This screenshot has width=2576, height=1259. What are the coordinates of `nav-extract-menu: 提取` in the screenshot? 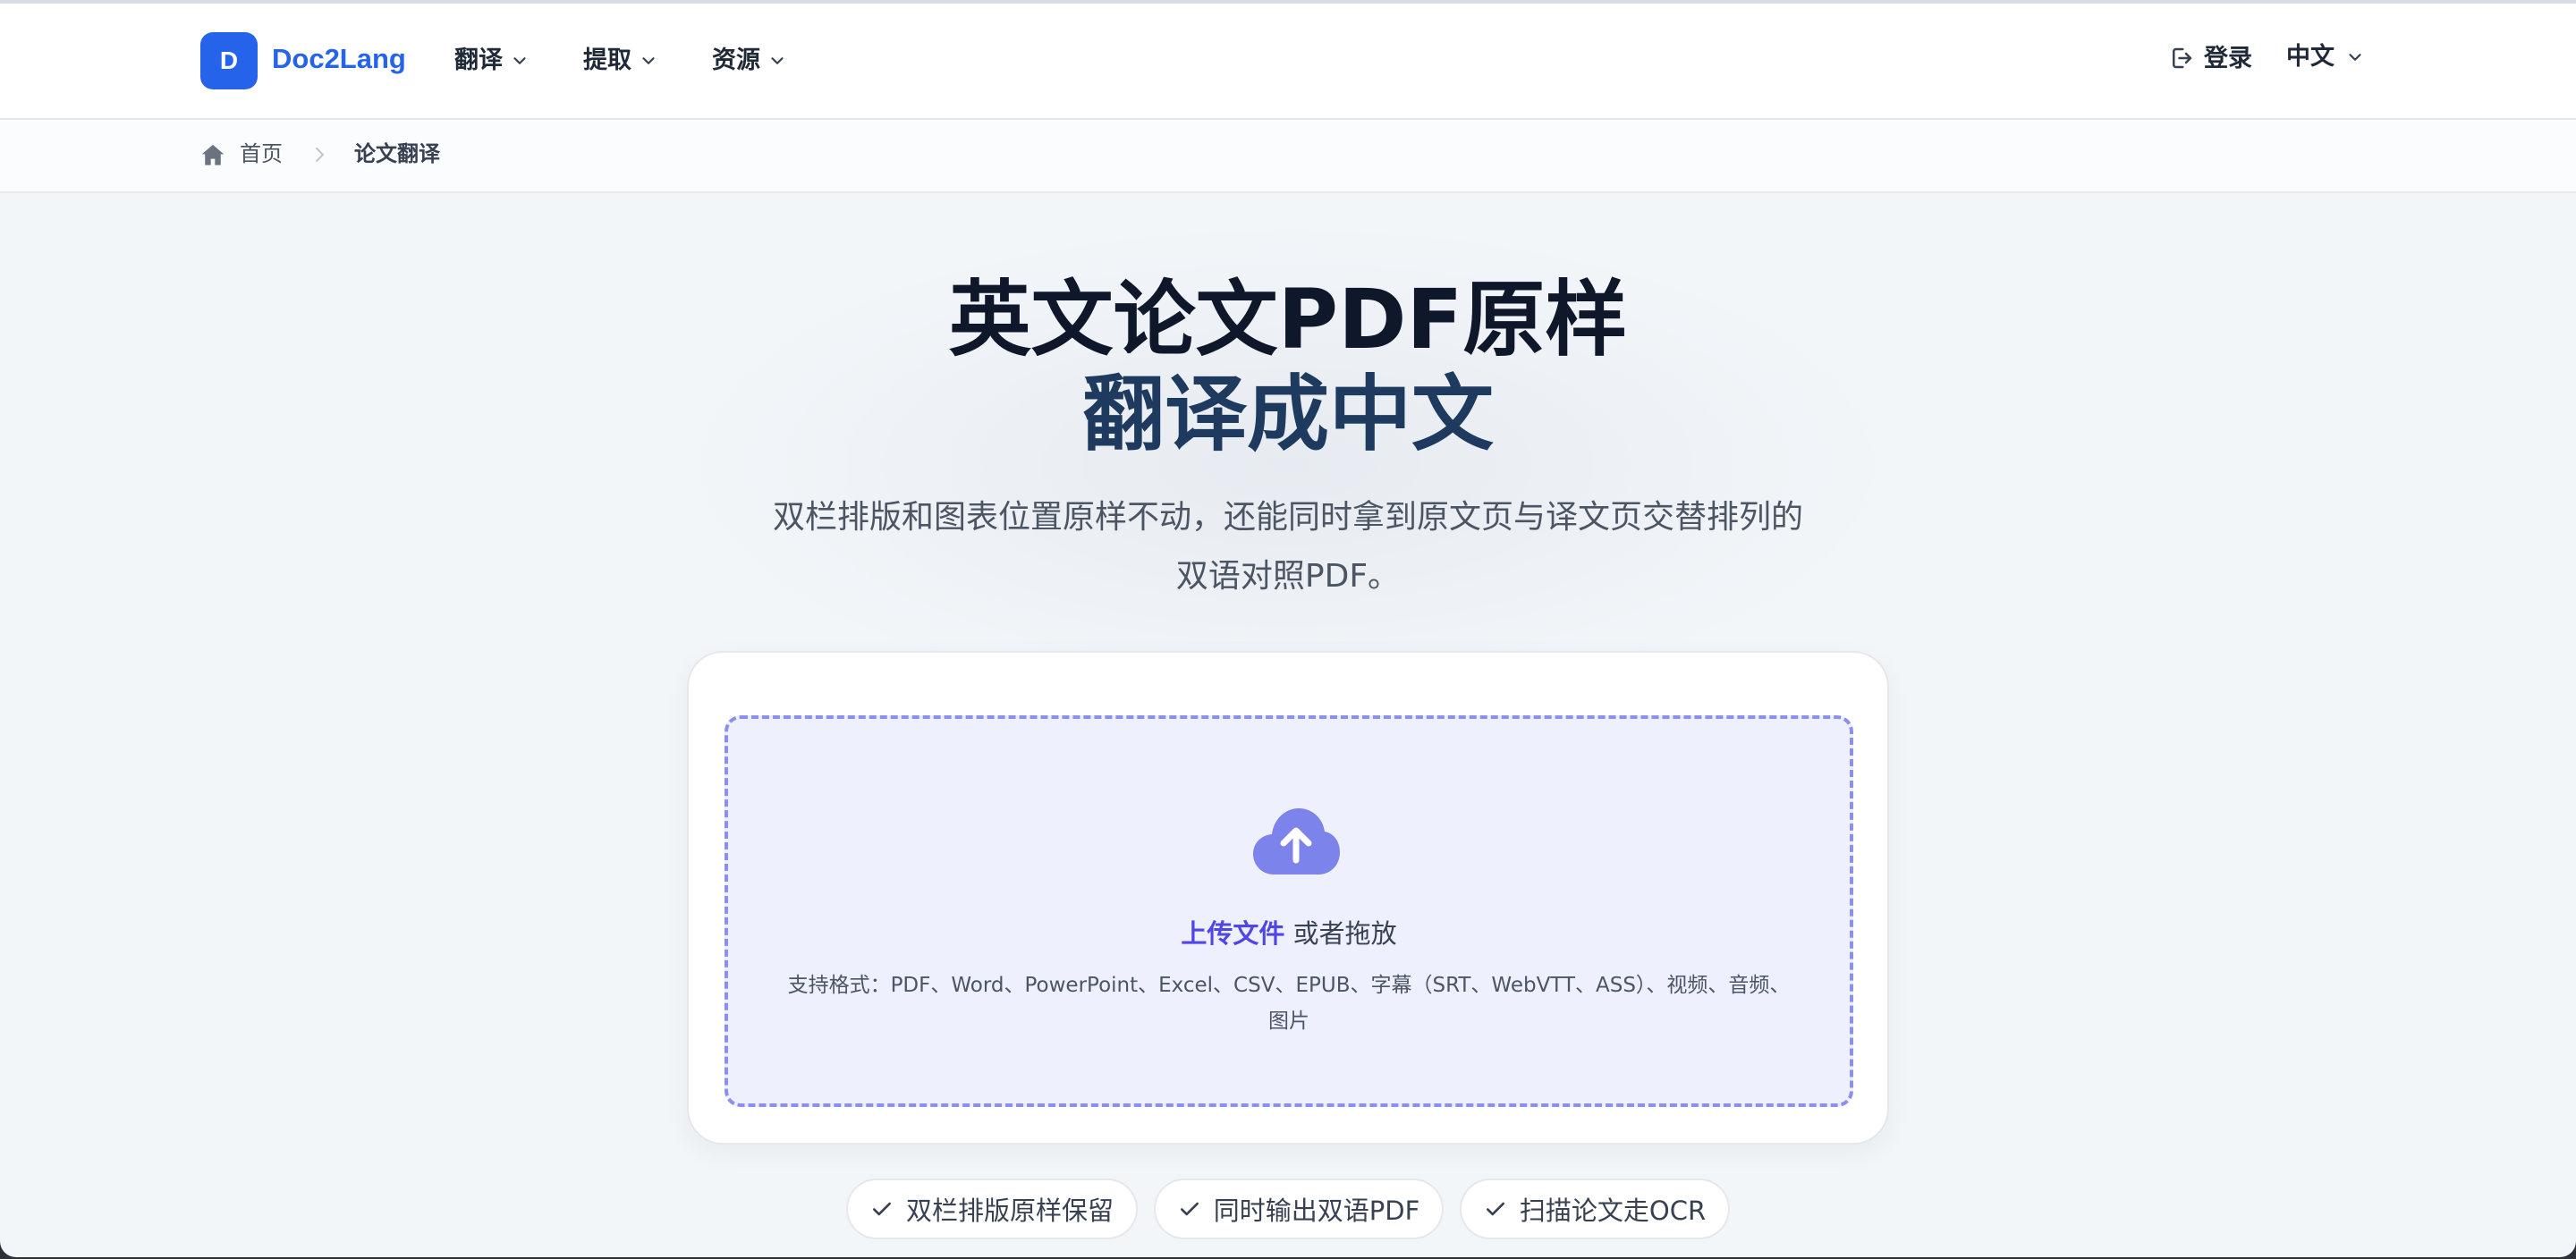 It's located at (620, 60).